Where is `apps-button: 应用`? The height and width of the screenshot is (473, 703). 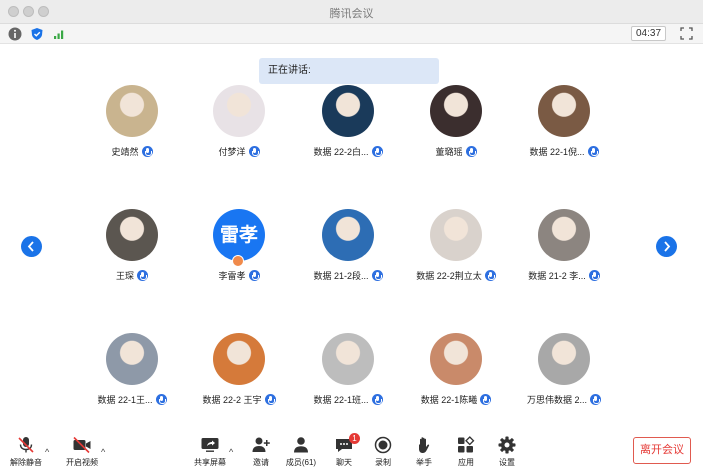 apps-button: 应用 is located at coordinates (466, 452).